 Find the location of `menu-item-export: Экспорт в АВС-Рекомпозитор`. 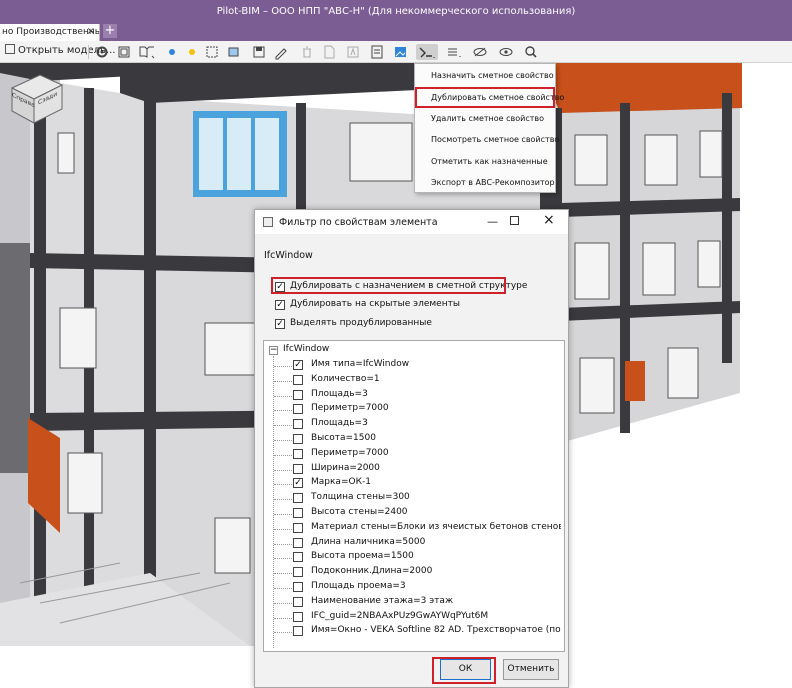

menu-item-export: Экспорт в АВС-Рекомпозитор is located at coordinates (485, 182).